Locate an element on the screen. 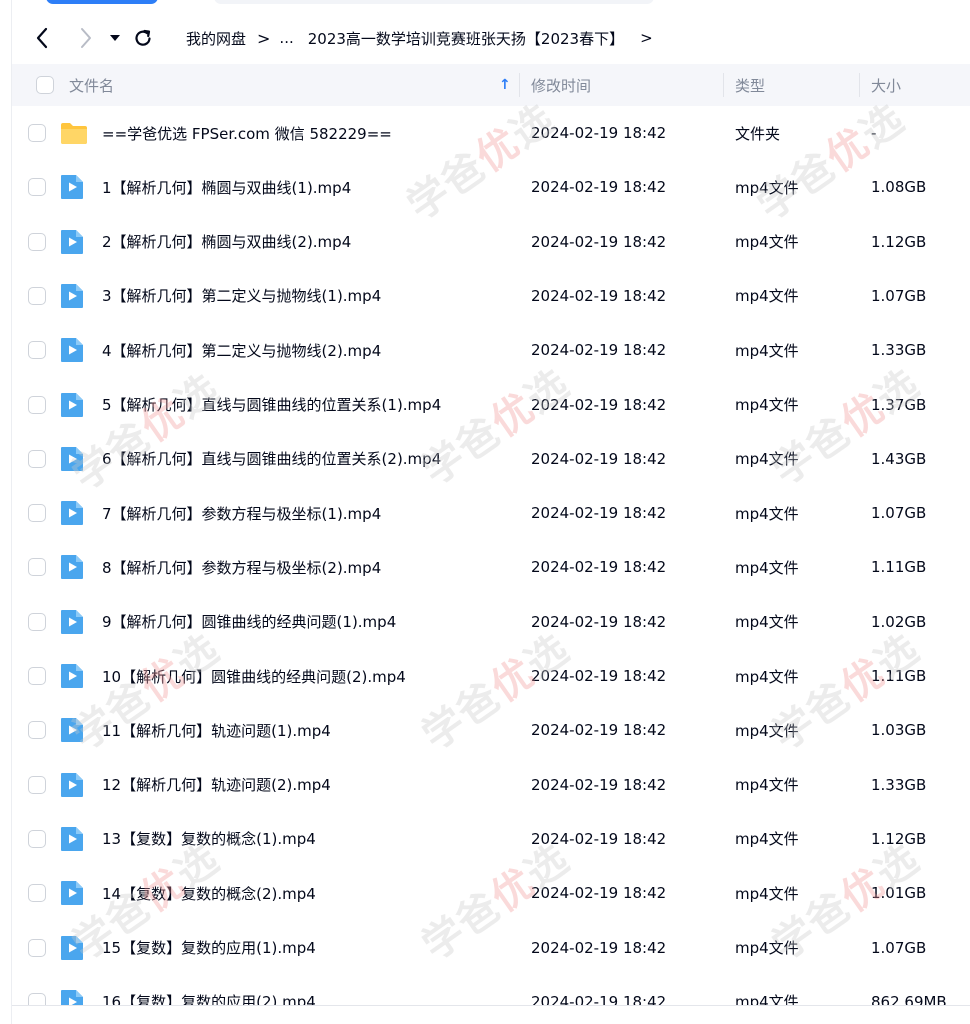  sort-ascending-icon: ↑ is located at coordinates (505, 85).